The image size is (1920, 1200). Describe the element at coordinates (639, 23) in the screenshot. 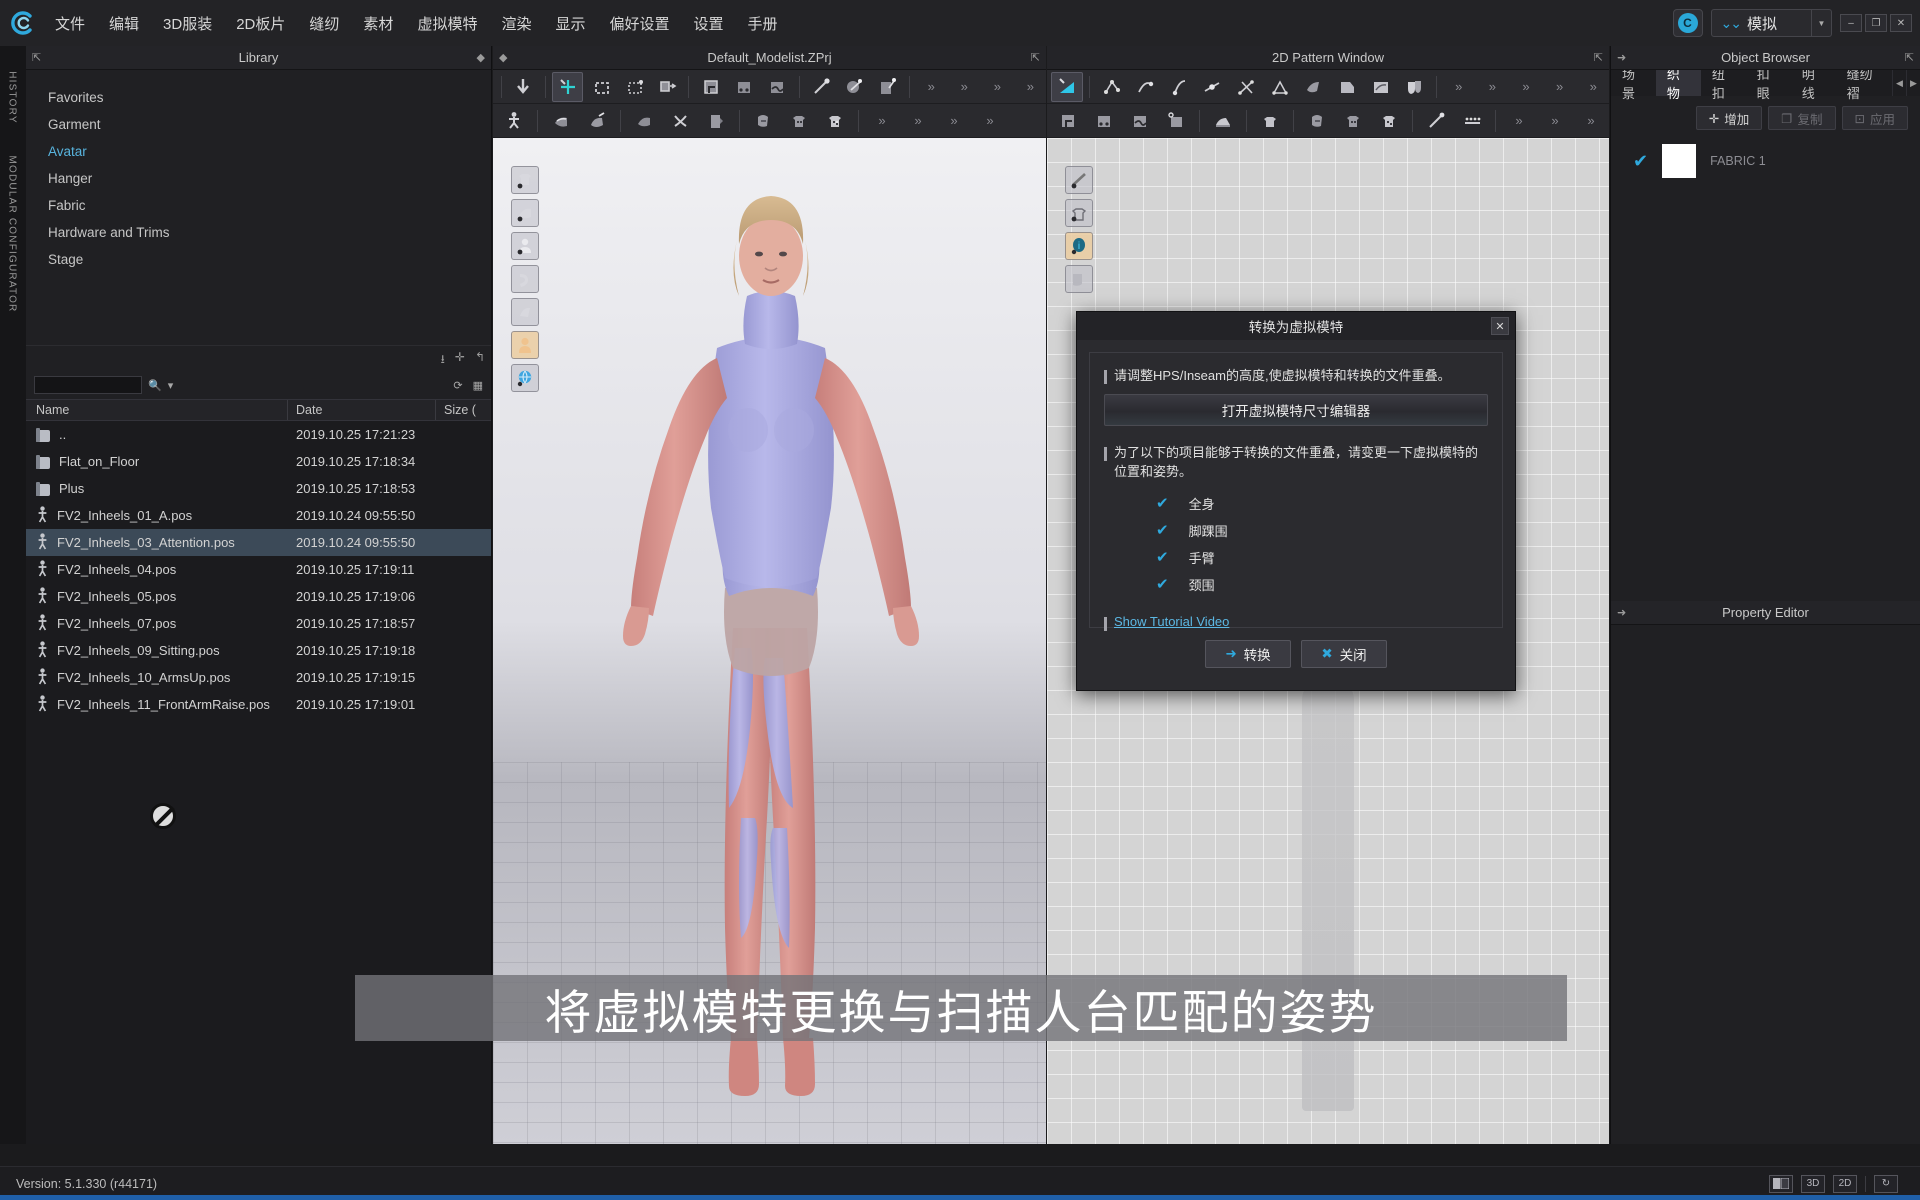

I see `menu-item-preferences: 偏好设置` at that location.